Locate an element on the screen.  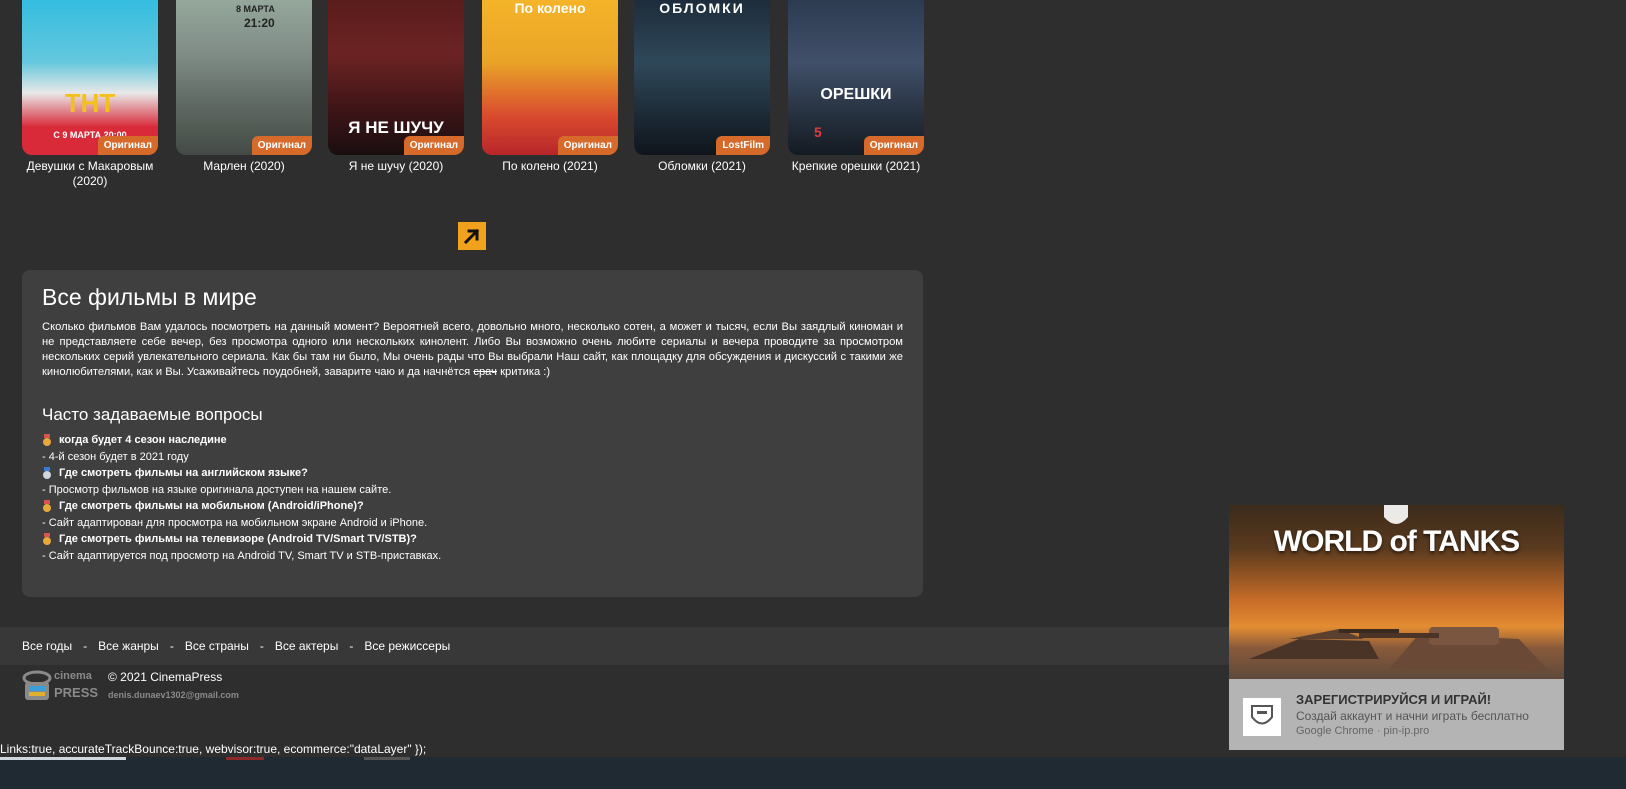
shield-icon is located at coordinates (1262, 715).